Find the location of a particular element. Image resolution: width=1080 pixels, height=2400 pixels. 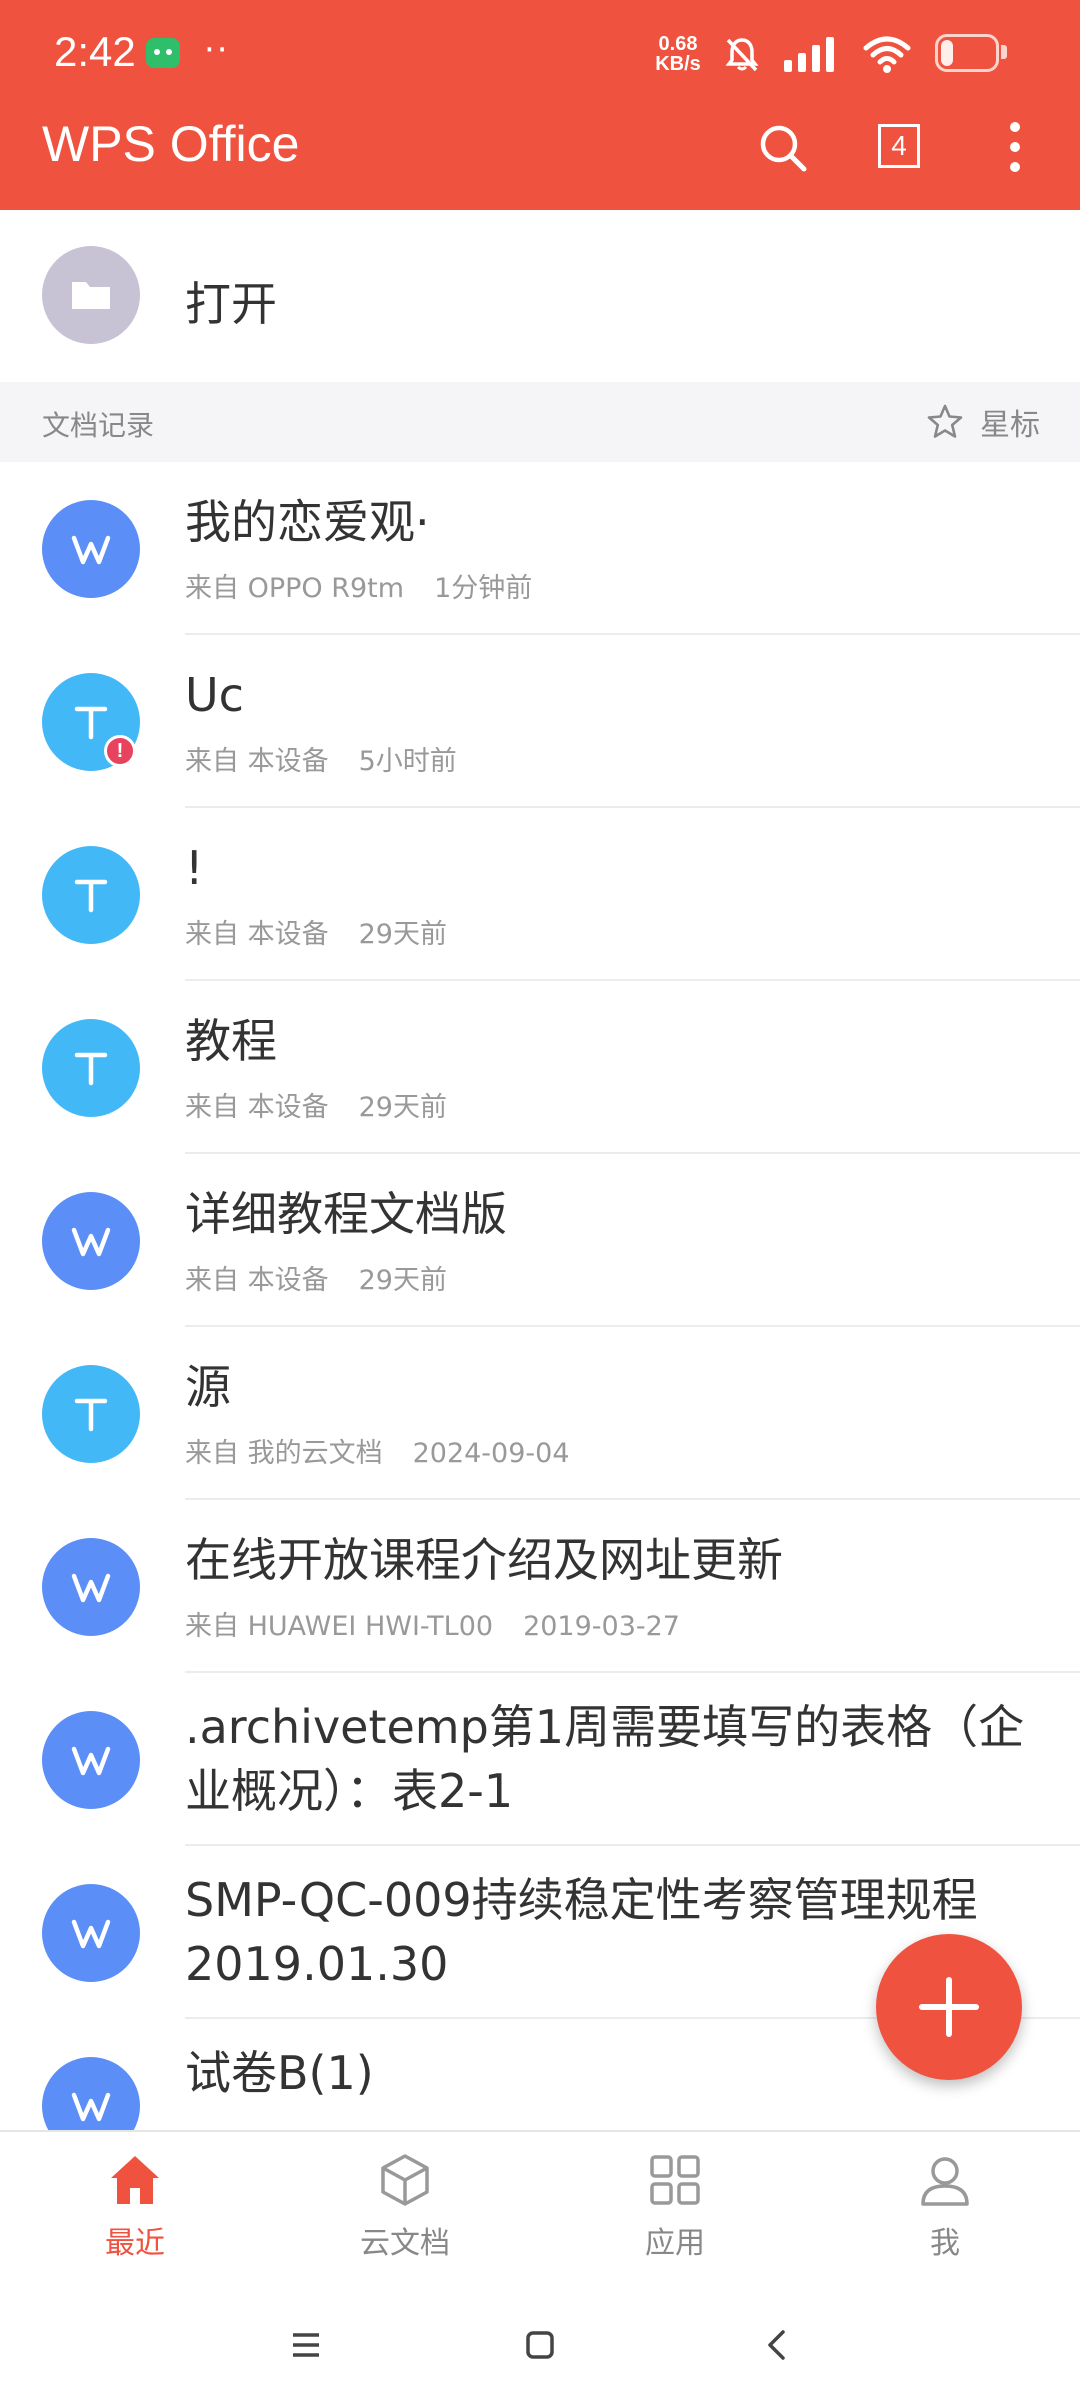

app-header: 2:42 ·· 0.68 KB/s 23 WPS Office 4 is located at coordinates (540, 105).